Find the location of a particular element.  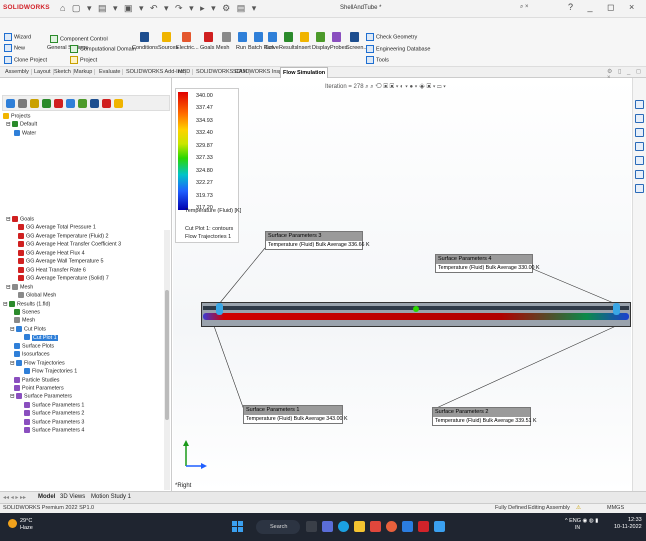

outlet-nozzle-right is located at coordinates (616, 309).